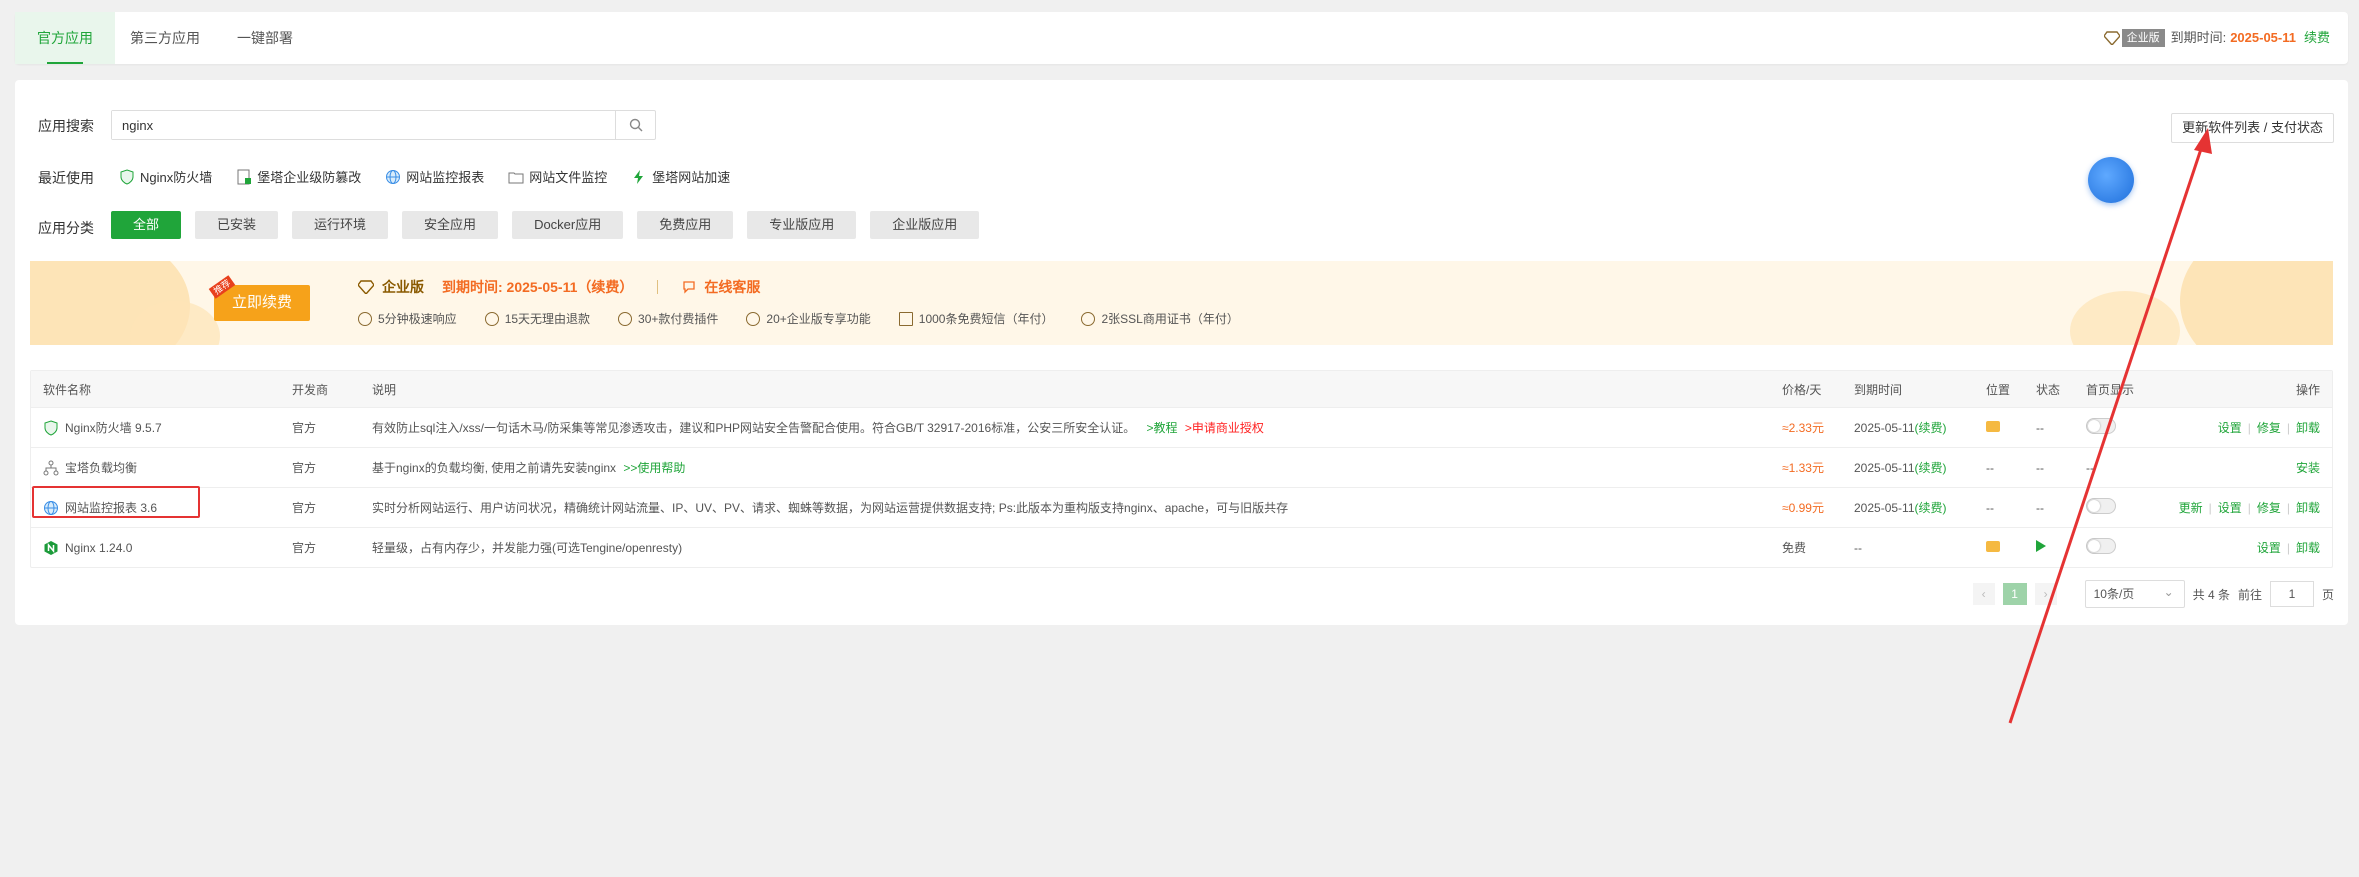 Image resolution: width=2359 pixels, height=877 pixels. I want to click on software-name-label: Nginx 1.24.0, so click(99, 547).